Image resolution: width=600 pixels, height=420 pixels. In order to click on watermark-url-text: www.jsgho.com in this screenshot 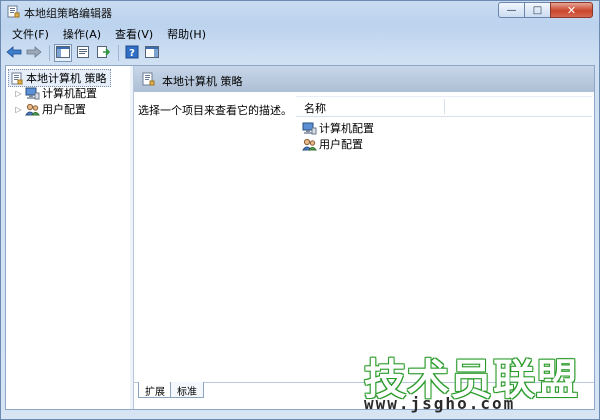, I will do `click(440, 403)`.